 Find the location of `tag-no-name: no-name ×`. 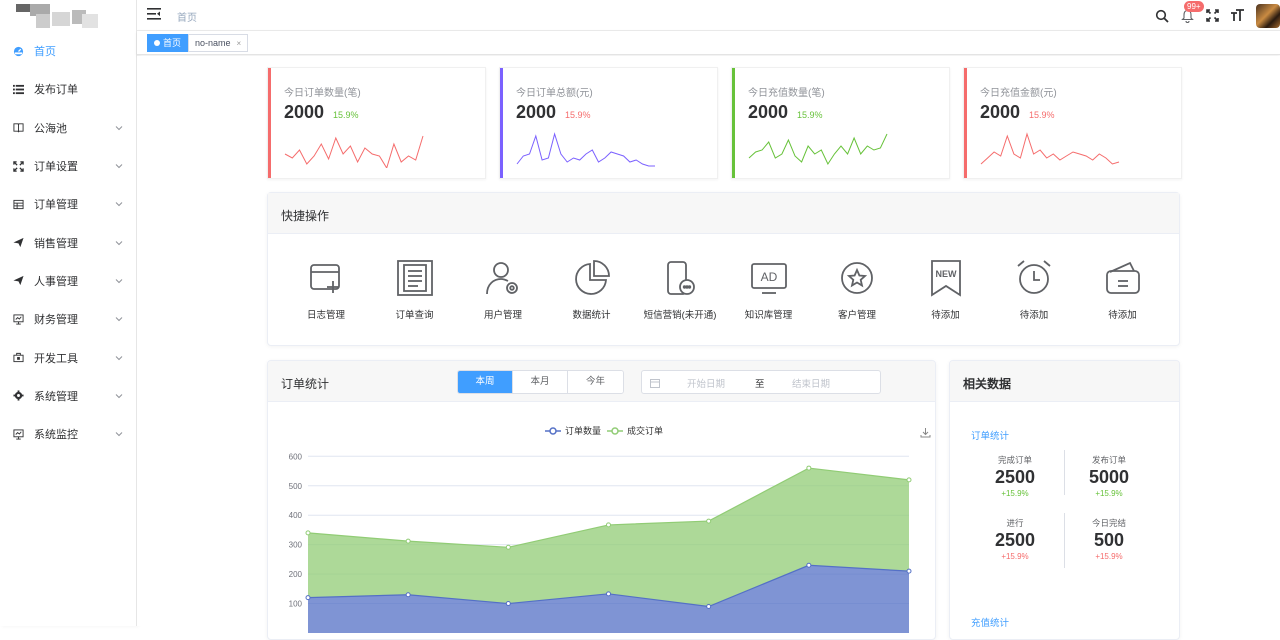

tag-no-name: no-name × is located at coordinates (218, 43).